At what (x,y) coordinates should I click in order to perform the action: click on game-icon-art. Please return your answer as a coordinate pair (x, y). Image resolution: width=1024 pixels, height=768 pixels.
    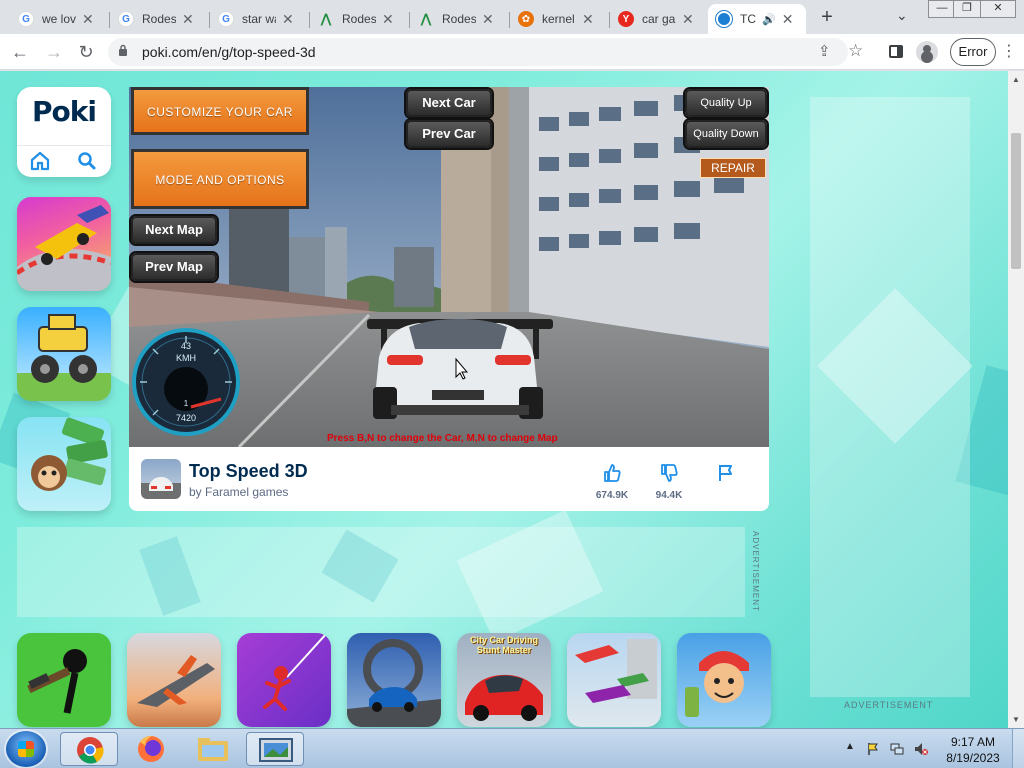
    Looking at the image, I should click on (161, 488).